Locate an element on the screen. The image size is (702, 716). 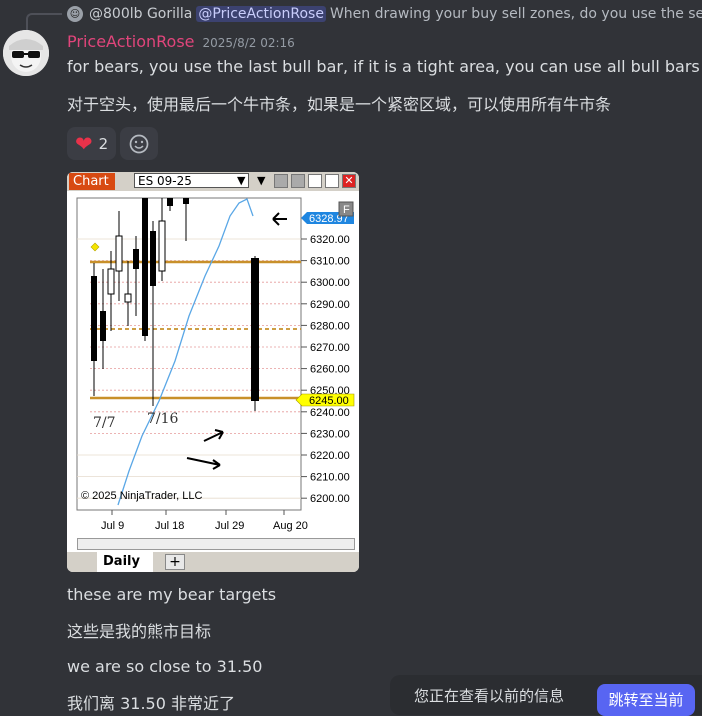
f-icon-label: F is located at coordinates (346, 210).